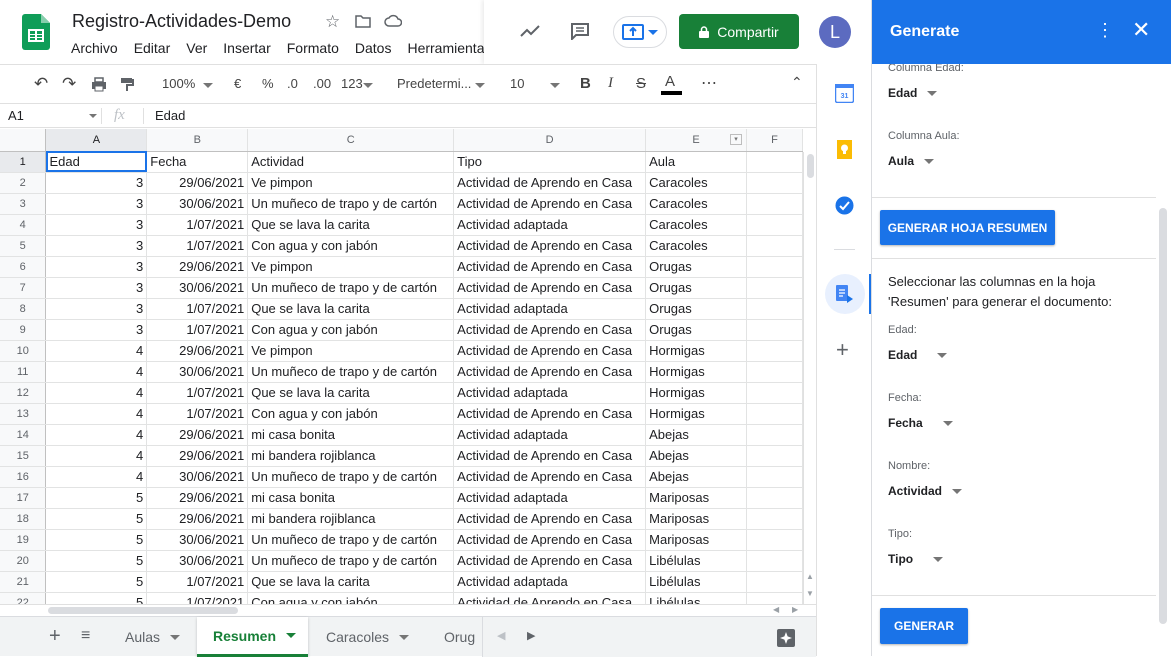  Describe the element at coordinates (408, 610) in the screenshot. I see `horizontal-scrollbar: ◀ ▶` at that location.